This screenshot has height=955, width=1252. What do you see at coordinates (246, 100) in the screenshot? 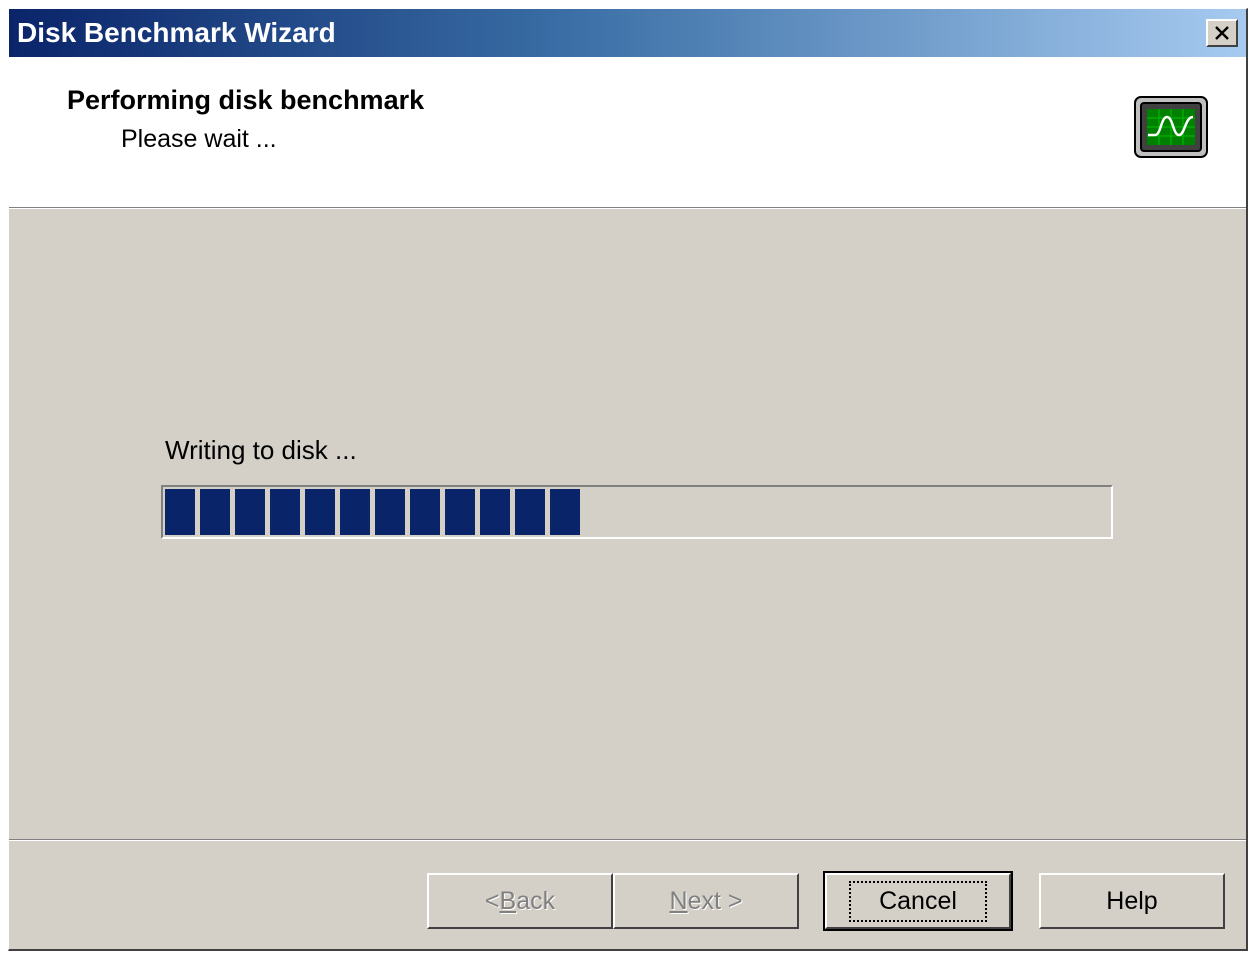
I see `page-title: Performing disk benchmark` at bounding box center [246, 100].